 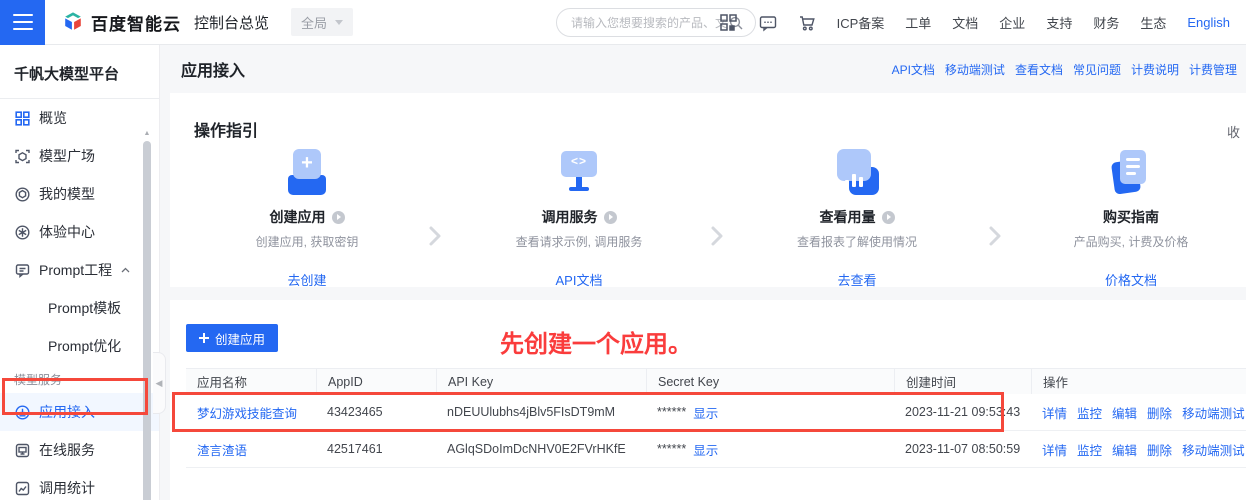 What do you see at coordinates (67, 156) in the screenshot?
I see `sidebar-item-label: 模型广场` at bounding box center [67, 156].